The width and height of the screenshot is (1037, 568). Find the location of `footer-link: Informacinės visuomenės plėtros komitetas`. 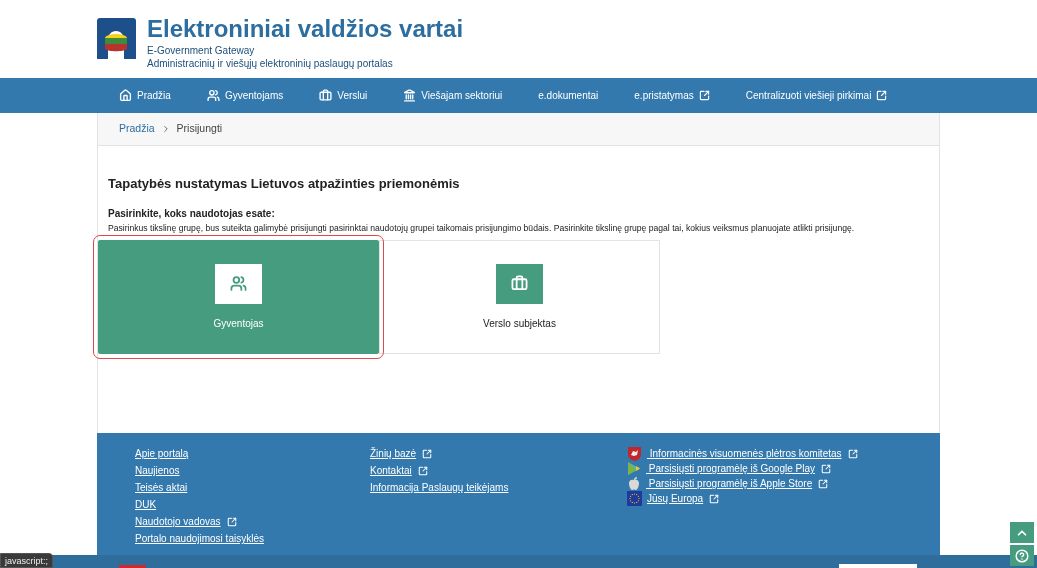

footer-link: Informacinės visuomenės plėtros komitetas is located at coordinates (752, 453).